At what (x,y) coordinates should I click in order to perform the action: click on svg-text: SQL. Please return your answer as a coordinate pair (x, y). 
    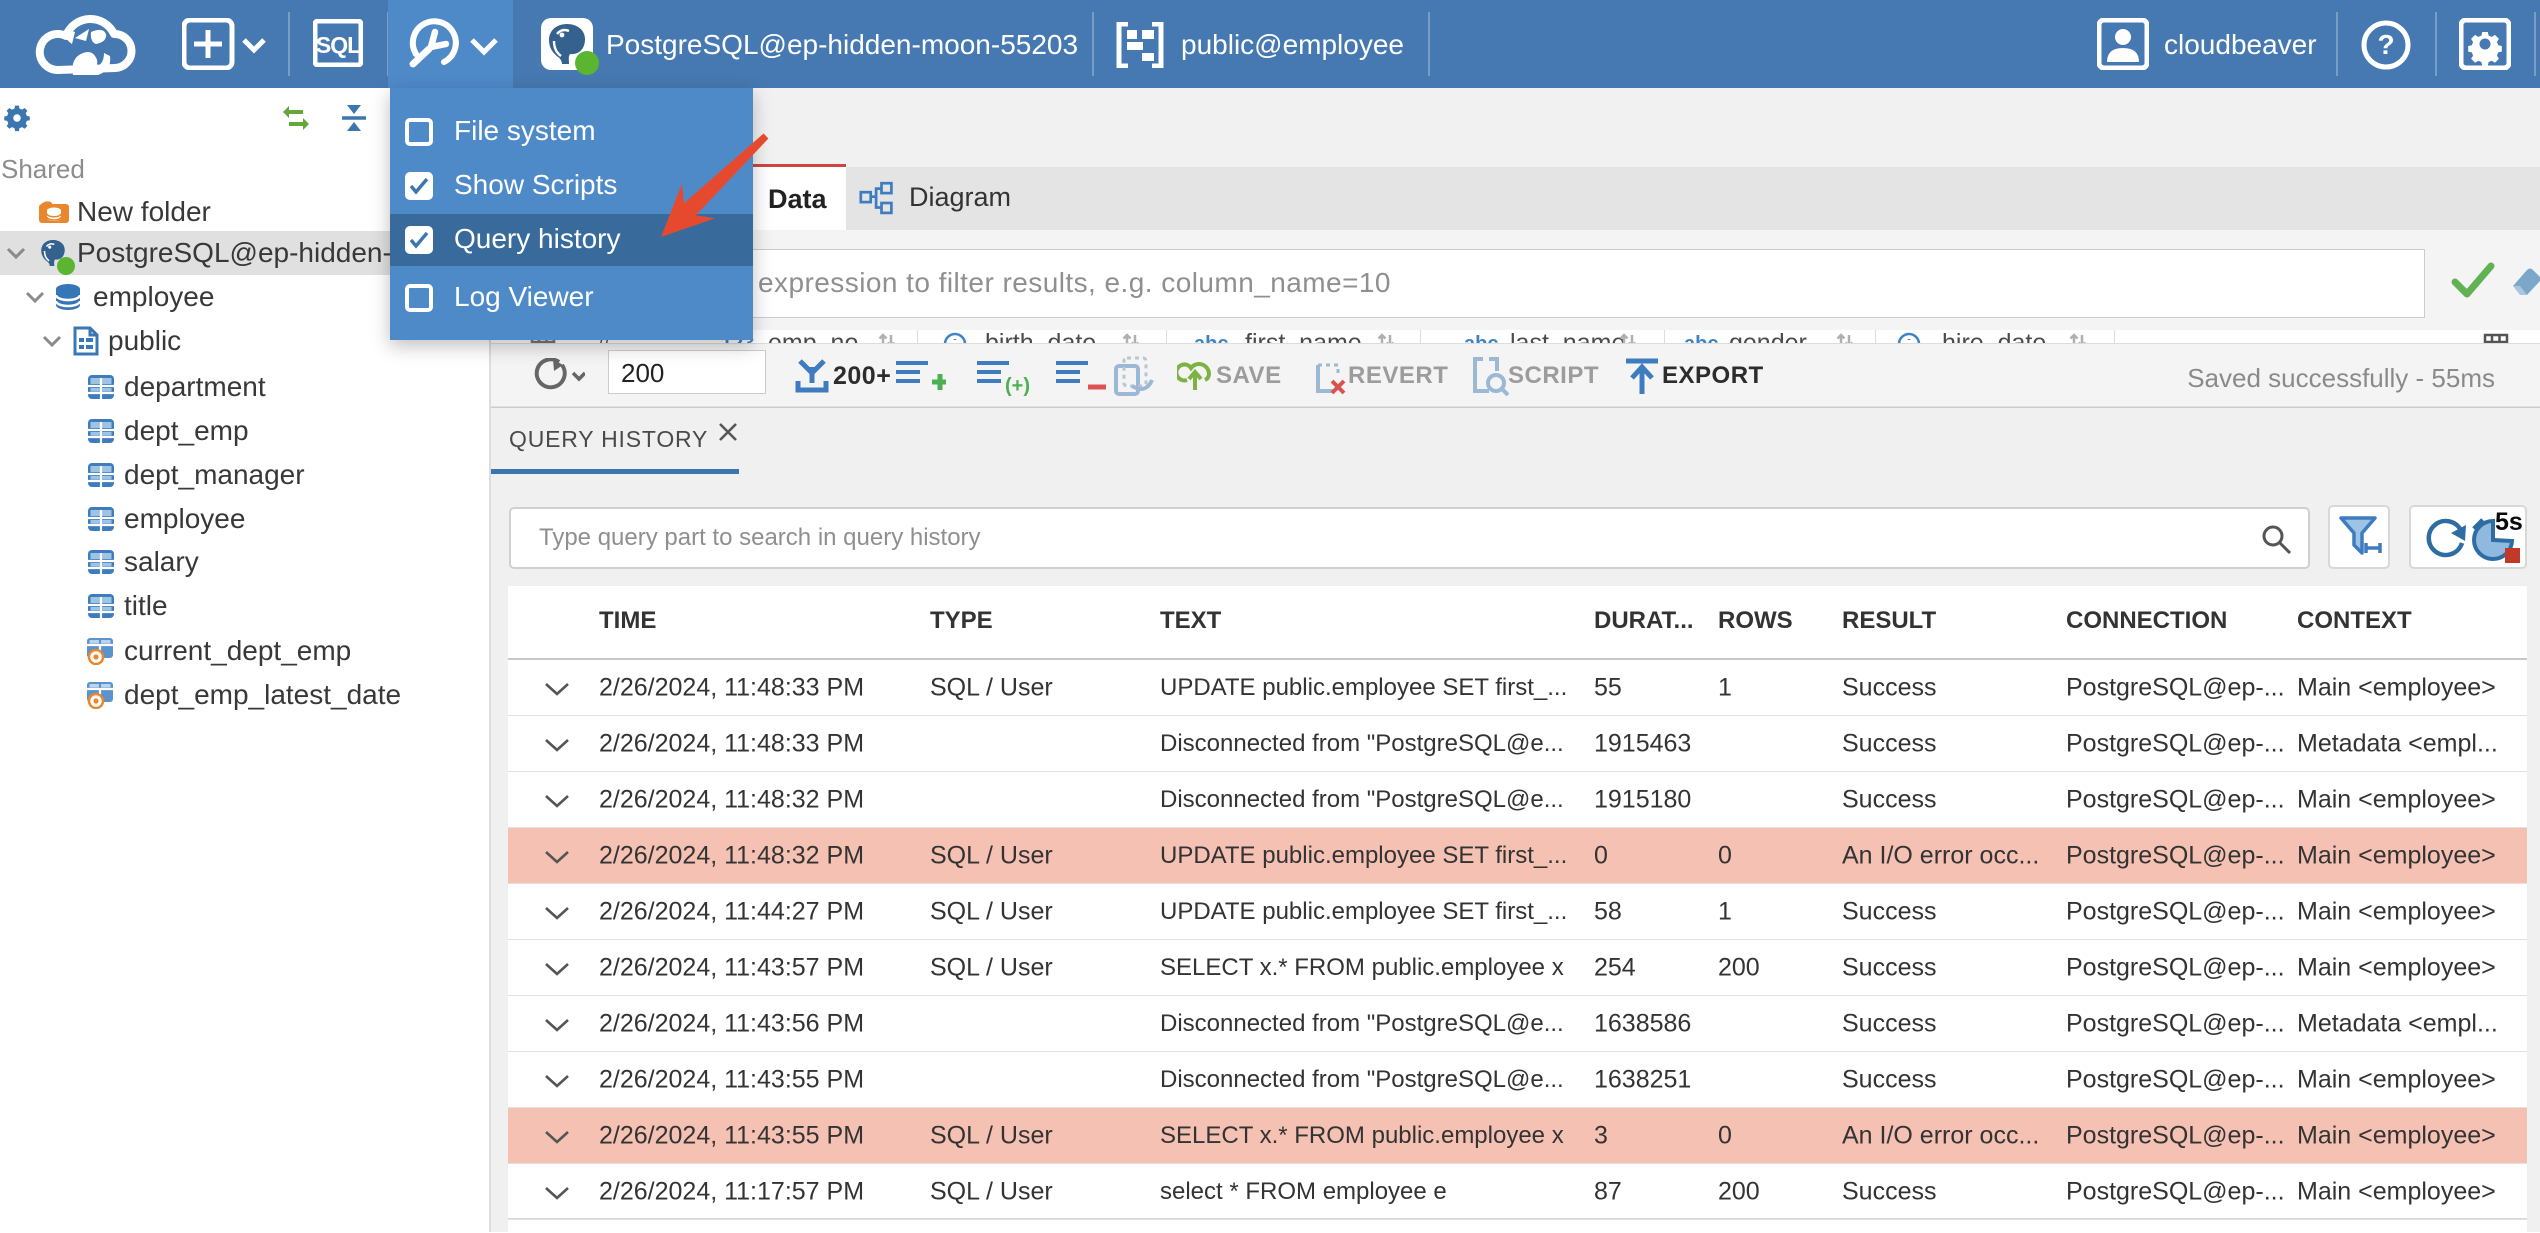
    Looking at the image, I should click on (338, 45).